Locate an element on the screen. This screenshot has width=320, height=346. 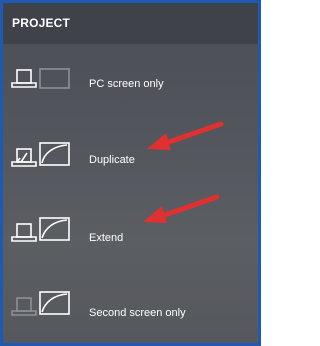
second-screen-only-icon is located at coordinates (40, 303).